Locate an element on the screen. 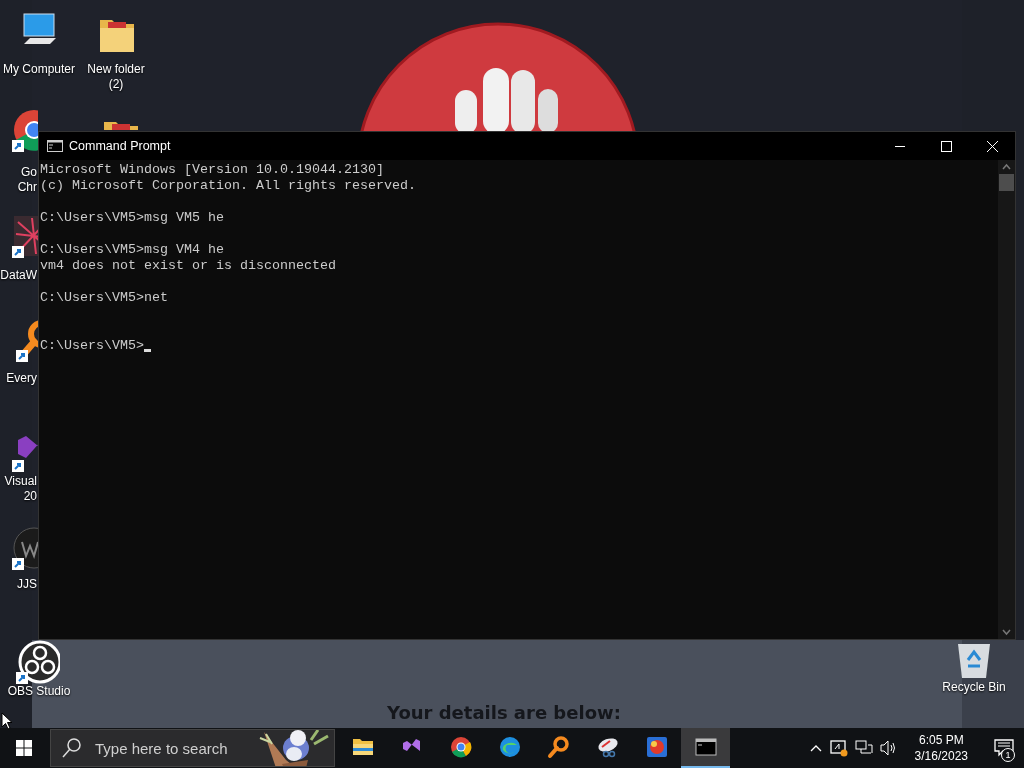  search-input: Type here to search is located at coordinates (170, 748).